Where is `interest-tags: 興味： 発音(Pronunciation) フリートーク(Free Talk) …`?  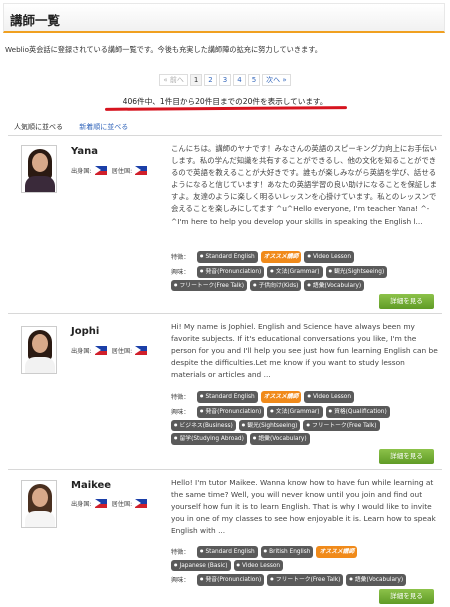 interest-tags: 興味： 発音(Pronunciation) フリートーク(Free Talk) … is located at coordinates (306, 580).